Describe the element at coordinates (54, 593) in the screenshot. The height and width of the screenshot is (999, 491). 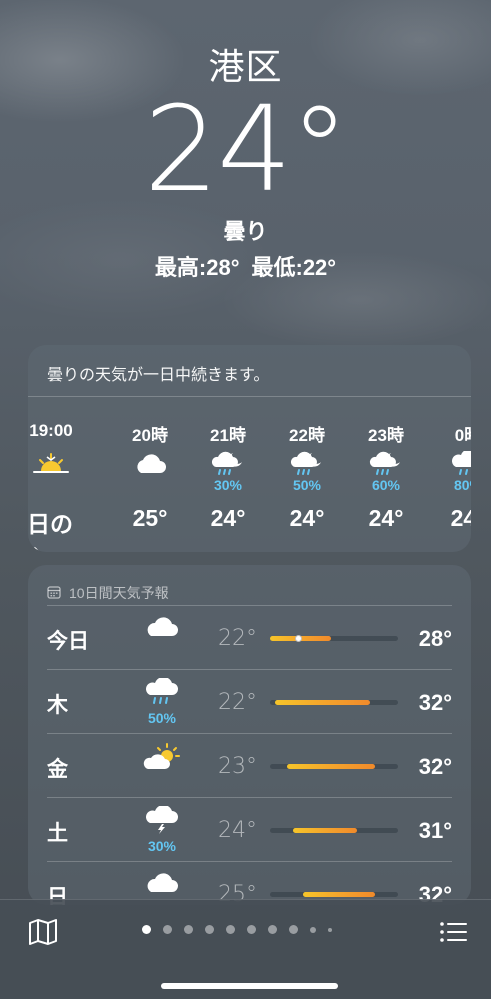
I see `calendar-icon` at that location.